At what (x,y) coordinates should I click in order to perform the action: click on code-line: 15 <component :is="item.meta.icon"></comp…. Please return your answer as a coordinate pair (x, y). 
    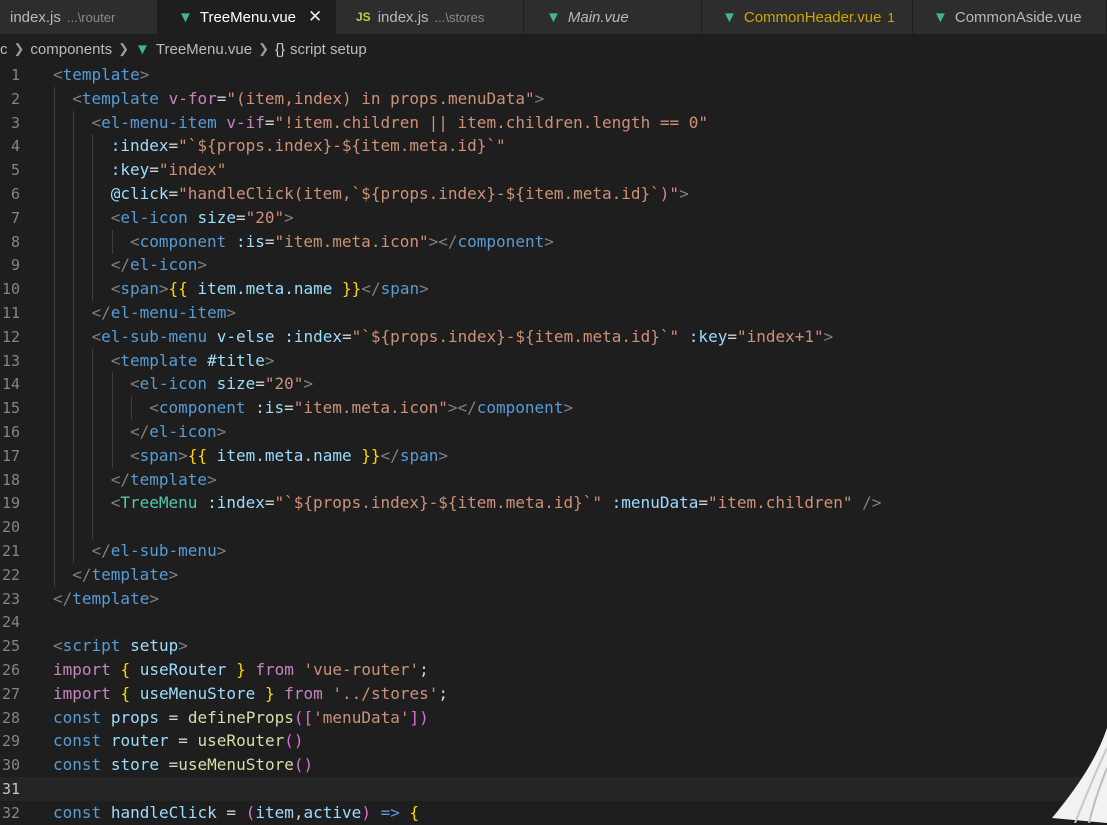
    Looking at the image, I should click on (553, 408).